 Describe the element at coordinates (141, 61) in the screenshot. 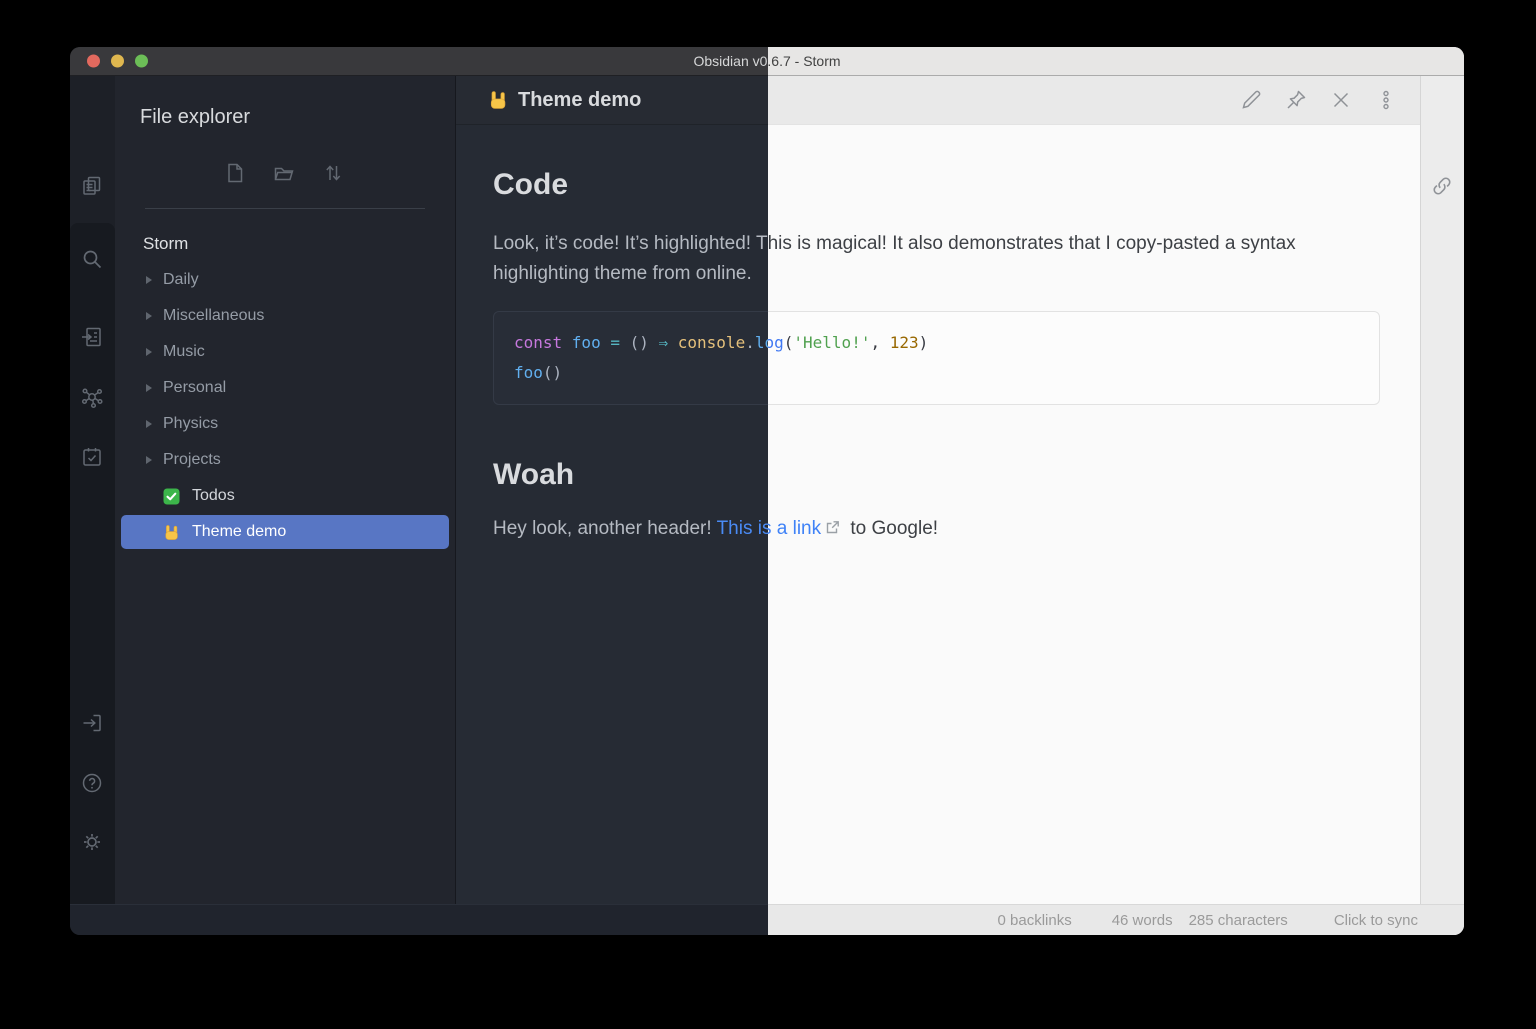

I see `fullscreen-window-button` at that location.